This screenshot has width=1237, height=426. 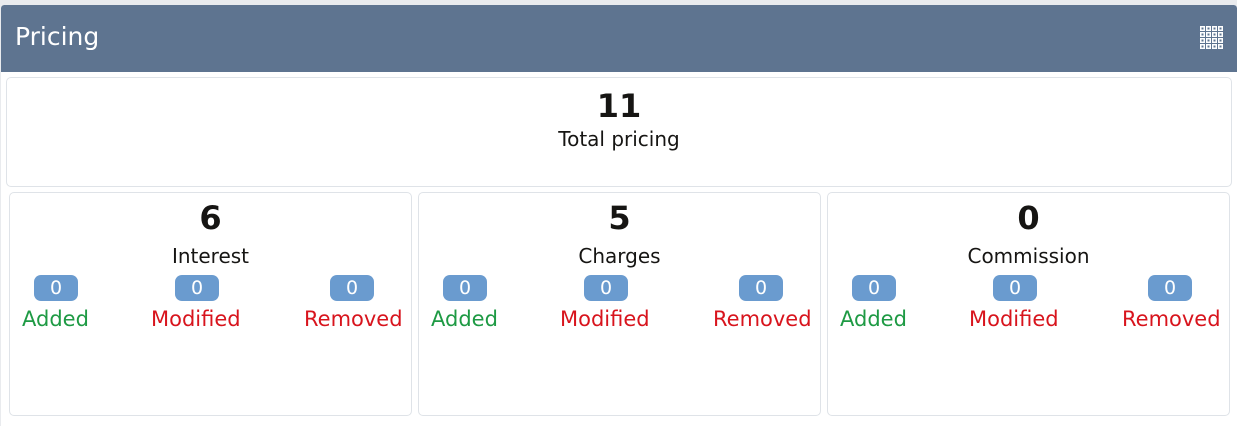 I want to click on commission-added-badge: 0, so click(x=874, y=288).